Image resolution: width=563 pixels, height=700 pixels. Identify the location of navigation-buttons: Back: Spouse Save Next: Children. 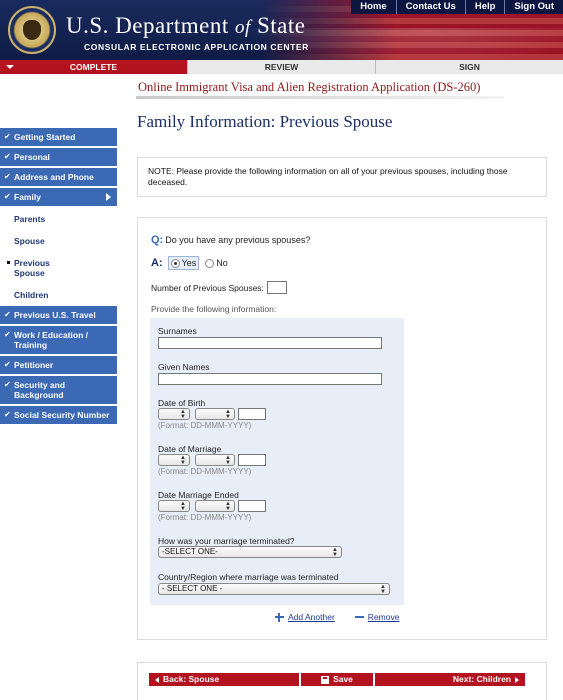
(337, 679).